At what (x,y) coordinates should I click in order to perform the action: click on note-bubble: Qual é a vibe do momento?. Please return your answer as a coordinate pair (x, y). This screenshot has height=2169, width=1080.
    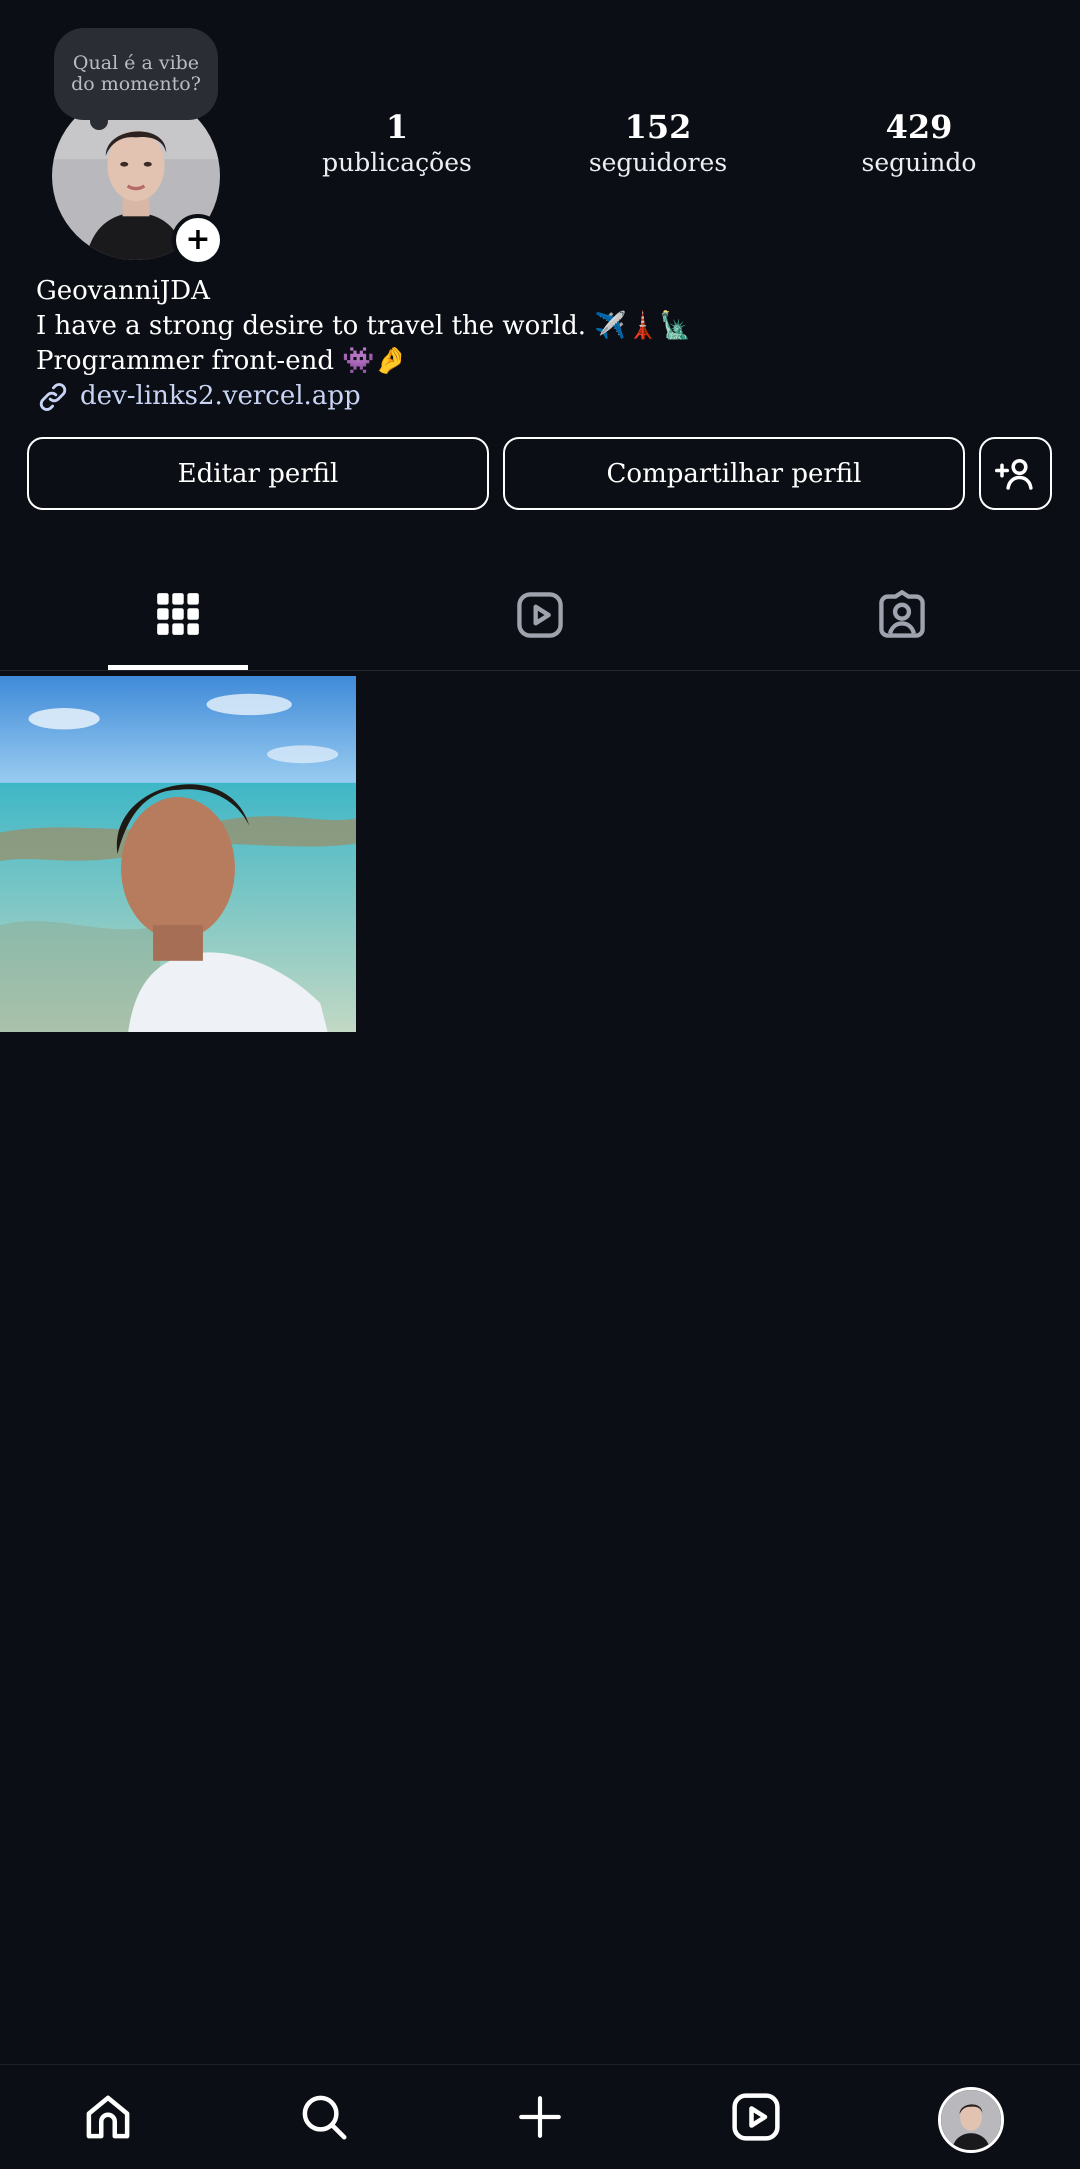
    Looking at the image, I should click on (136, 79).